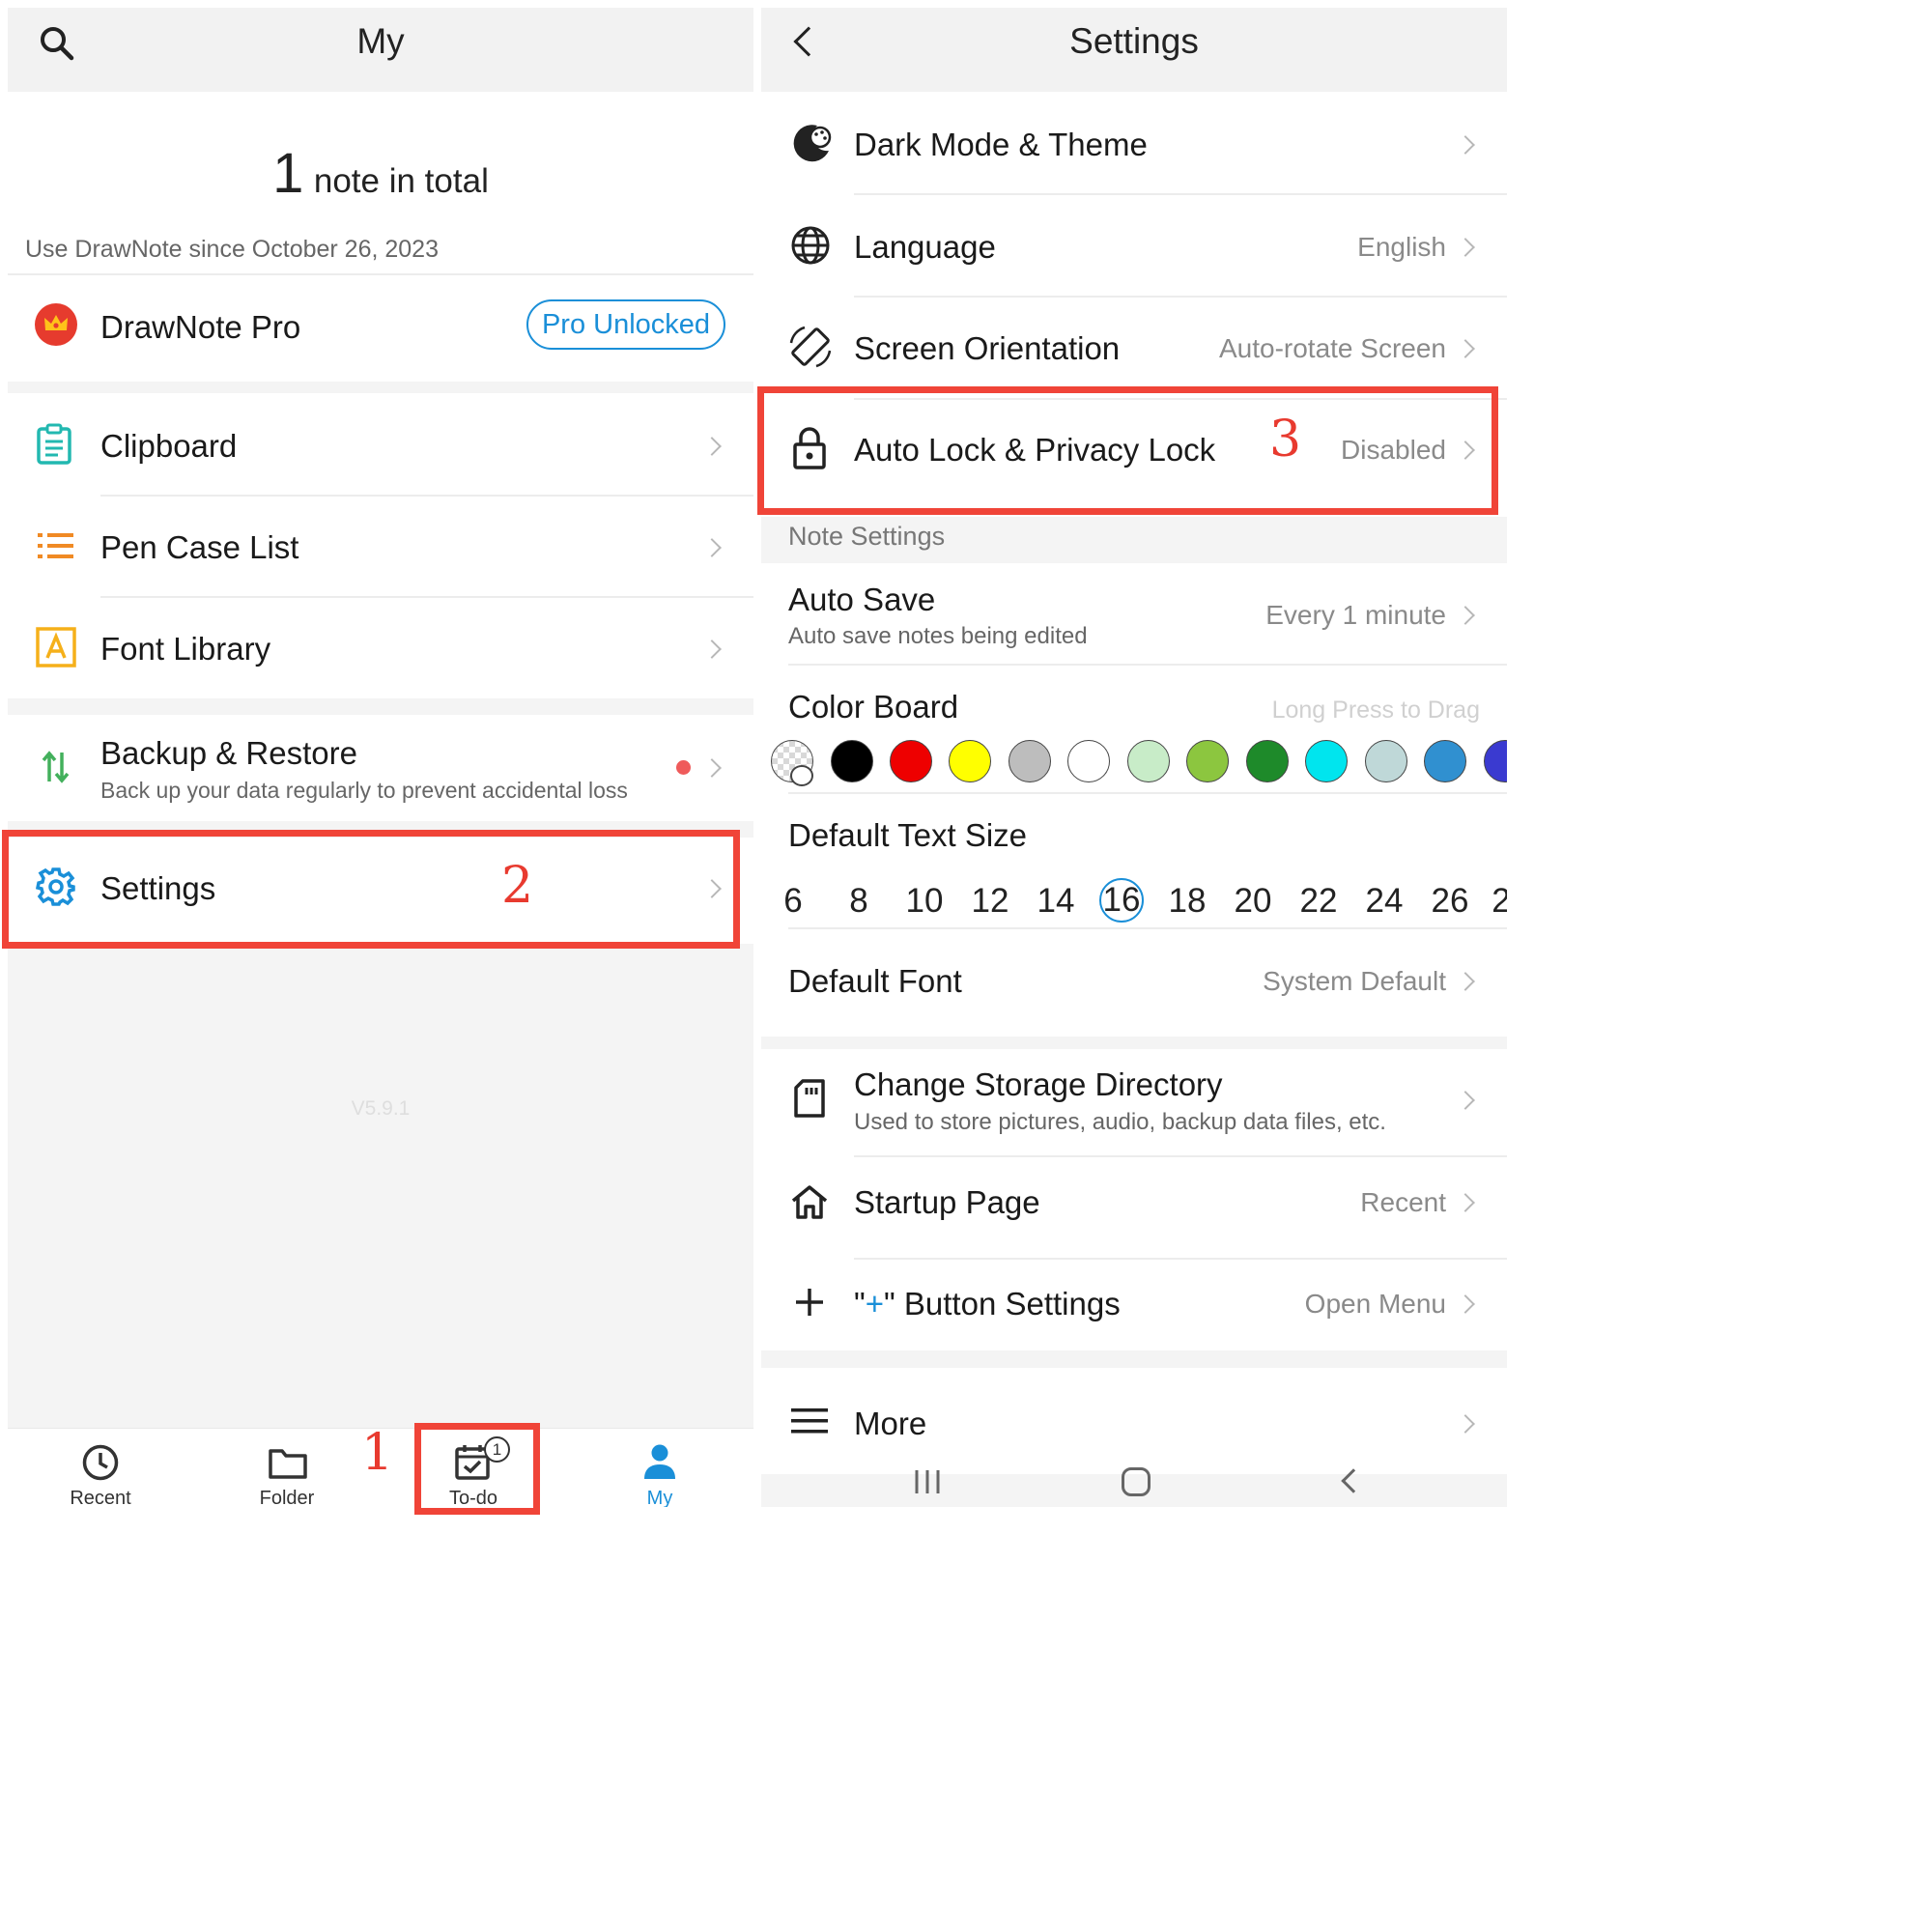 The image size is (1932, 1932). I want to click on text-size-option: 22, so click(1319, 901).